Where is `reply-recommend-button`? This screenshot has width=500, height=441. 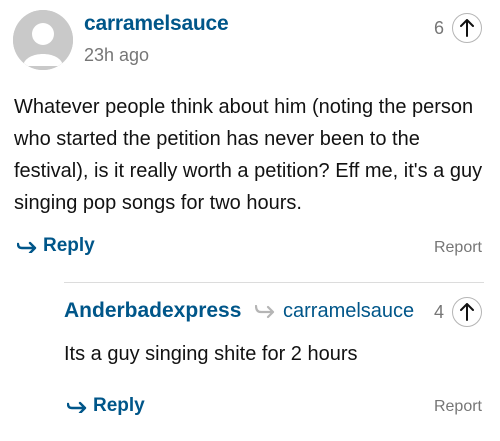 reply-recommend-button is located at coordinates (467, 312).